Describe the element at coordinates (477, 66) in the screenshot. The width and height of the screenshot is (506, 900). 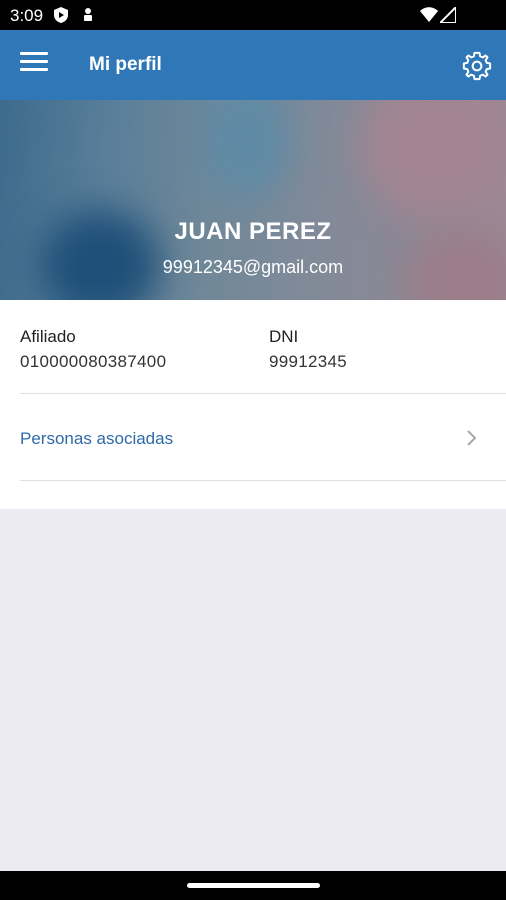
I see `gear-icon` at that location.